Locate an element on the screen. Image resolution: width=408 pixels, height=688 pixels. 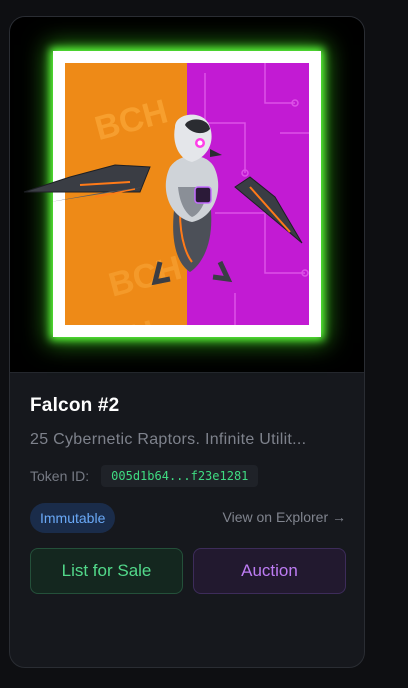
token-id-row: Token ID: 005d1b64...f23e1281 is located at coordinates (144, 476).